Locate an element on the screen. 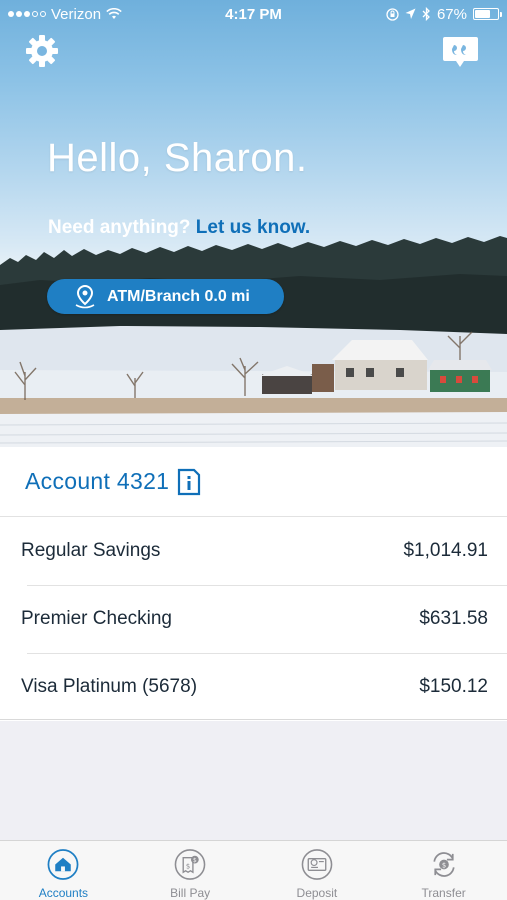 The height and width of the screenshot is (900, 507). tab-deposit: Deposit is located at coordinates (317, 870).